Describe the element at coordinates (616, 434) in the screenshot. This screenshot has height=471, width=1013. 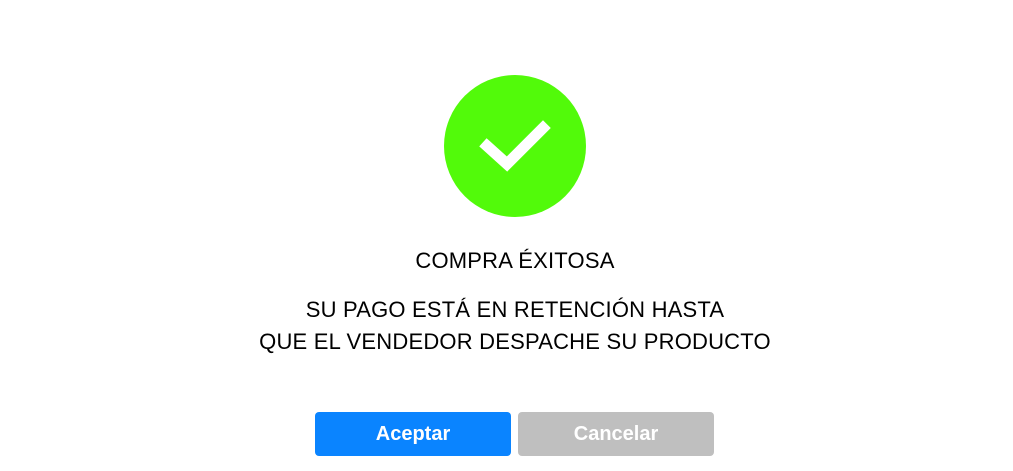
I see `cancel-button: Cancelar` at that location.